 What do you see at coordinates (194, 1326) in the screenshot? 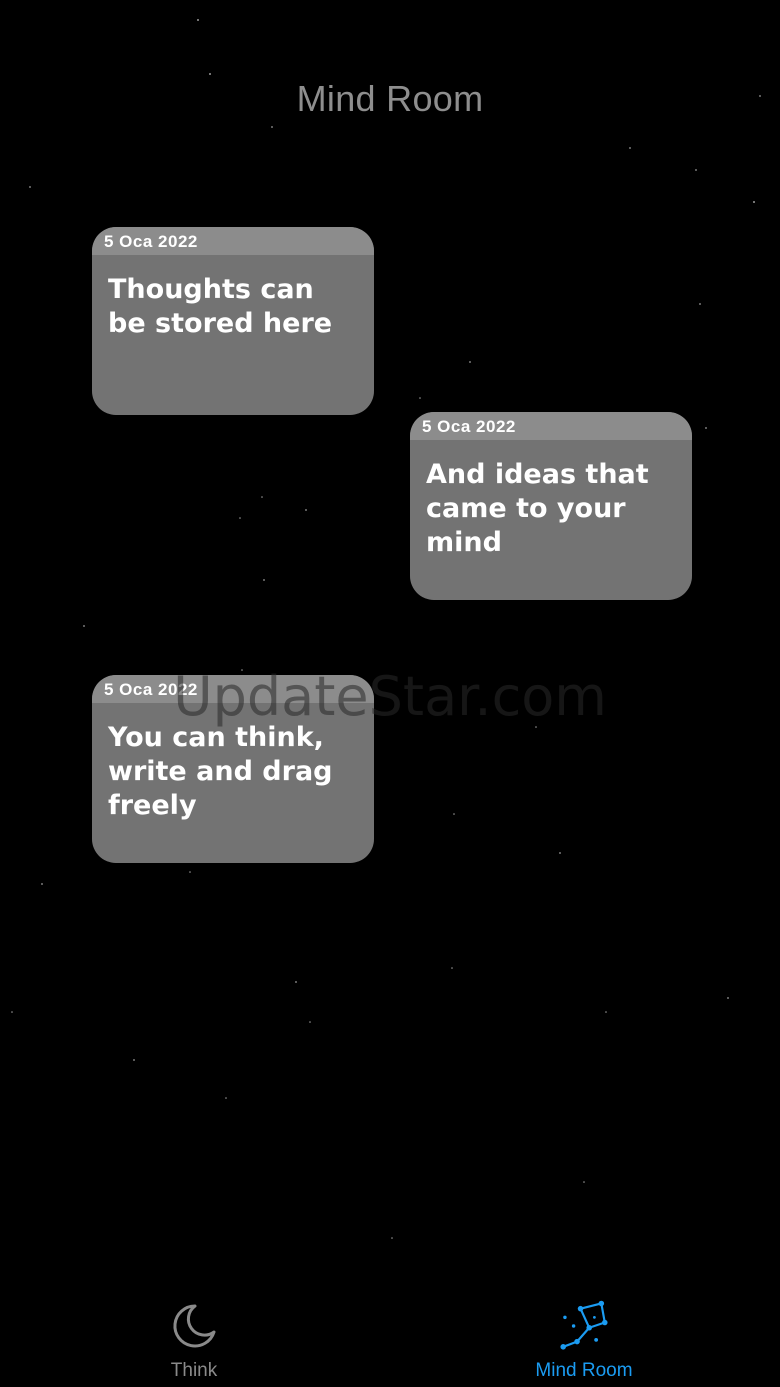
I see `moon-icon` at bounding box center [194, 1326].